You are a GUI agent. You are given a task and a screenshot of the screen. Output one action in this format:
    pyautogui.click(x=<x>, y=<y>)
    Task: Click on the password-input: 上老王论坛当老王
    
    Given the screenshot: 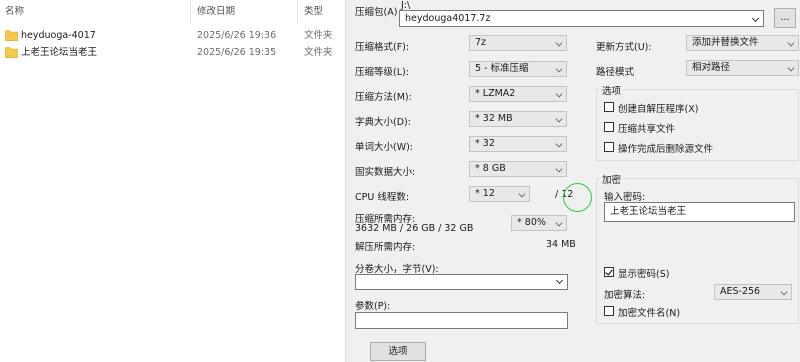 What is the action you would take?
    pyautogui.click(x=699, y=212)
    